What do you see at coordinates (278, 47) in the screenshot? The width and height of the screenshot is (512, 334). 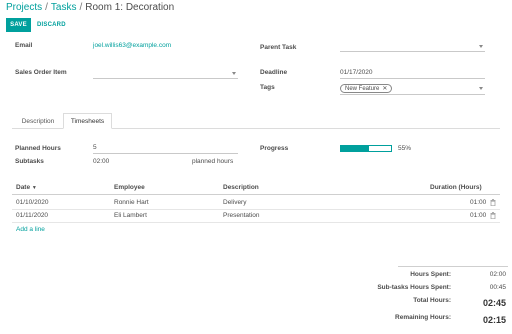 I see `parent-task-label: Parent Task` at bounding box center [278, 47].